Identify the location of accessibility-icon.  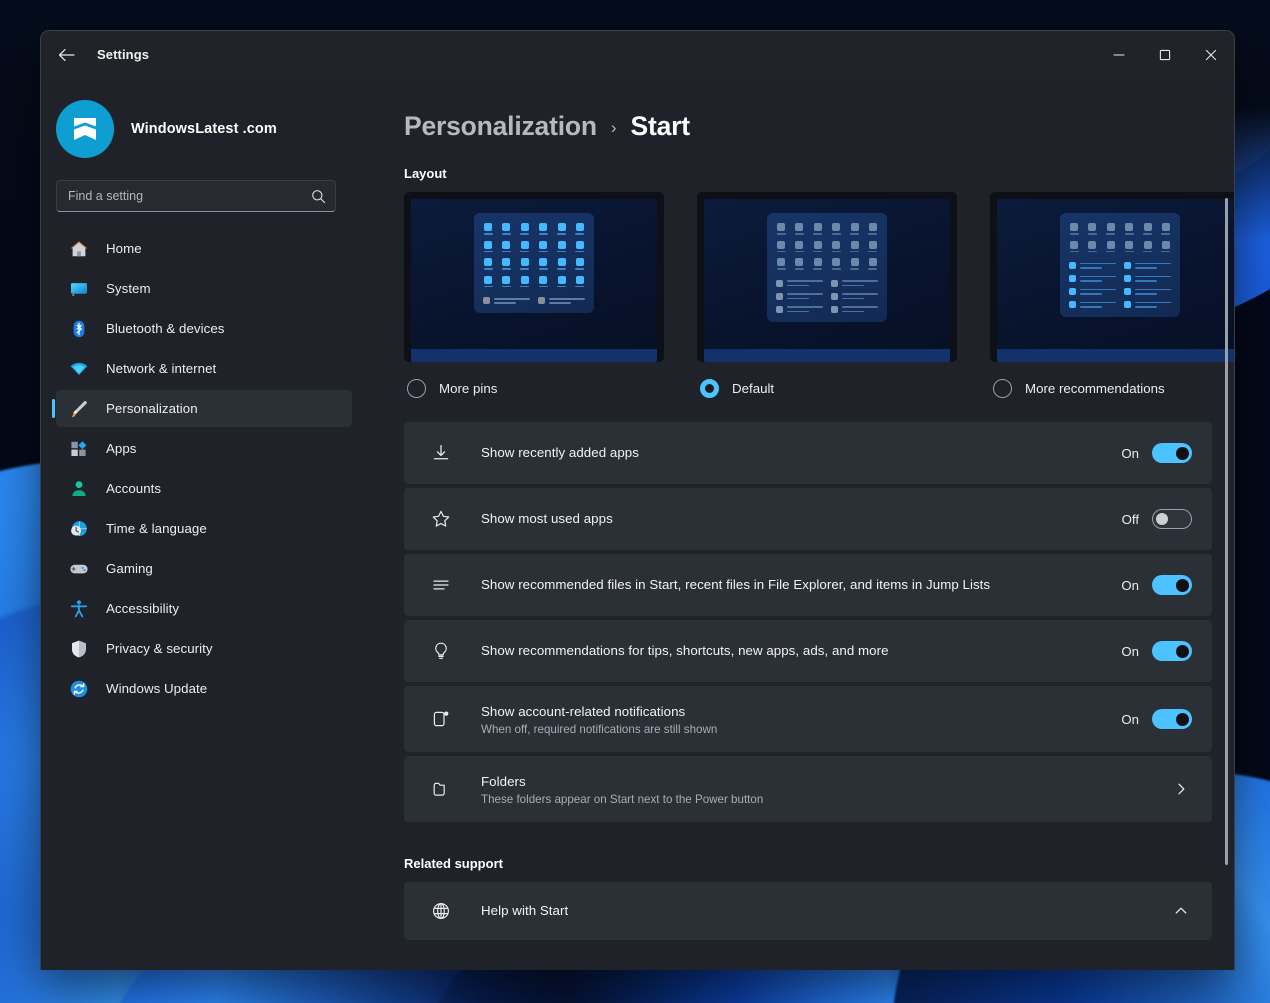
(79, 609).